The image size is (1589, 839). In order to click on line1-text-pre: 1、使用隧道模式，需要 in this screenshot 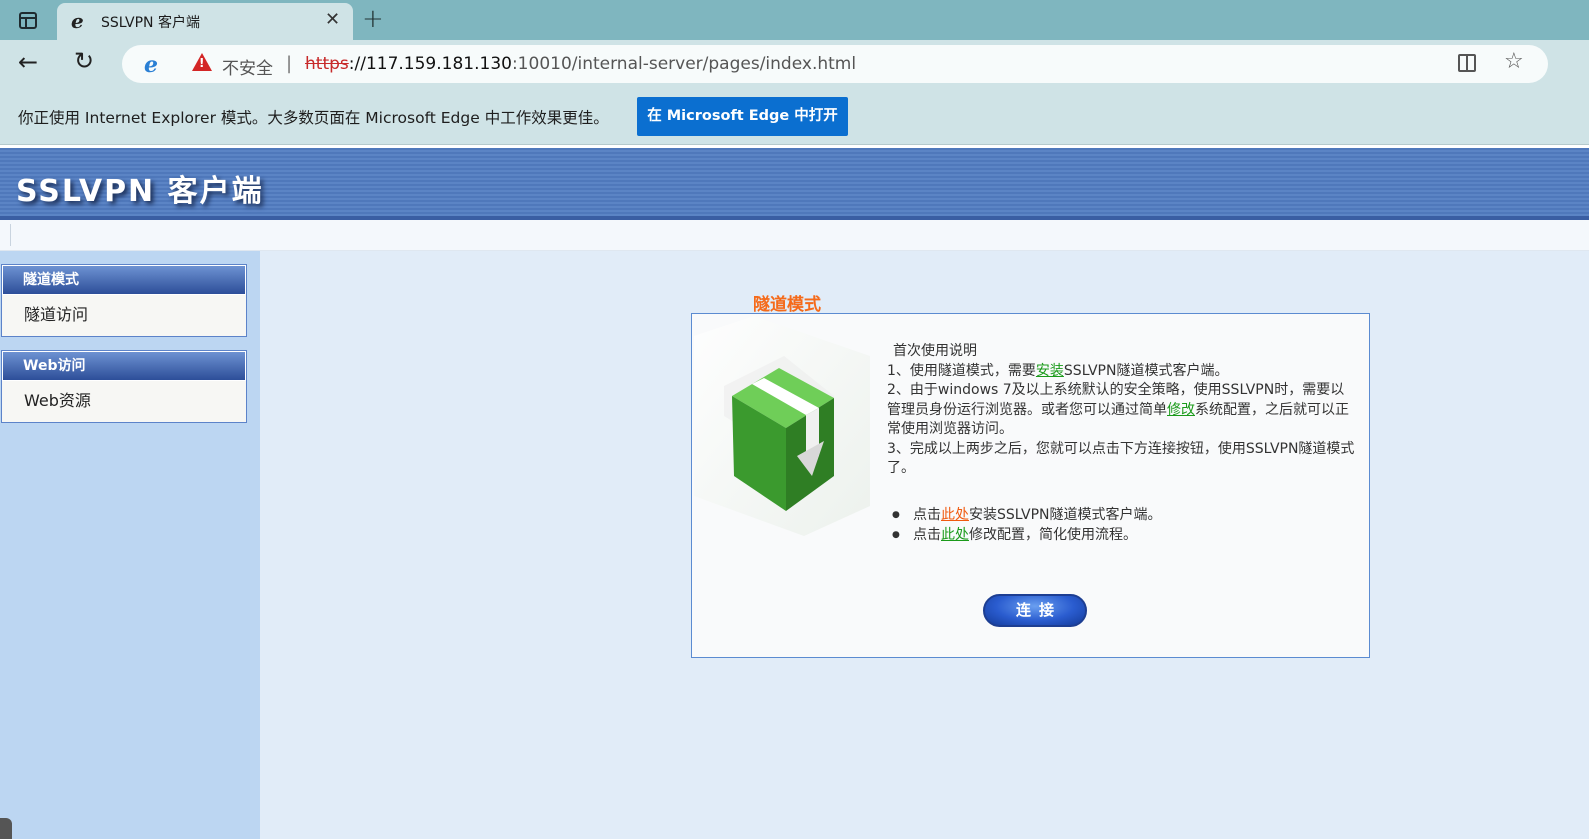, I will do `click(961, 370)`.